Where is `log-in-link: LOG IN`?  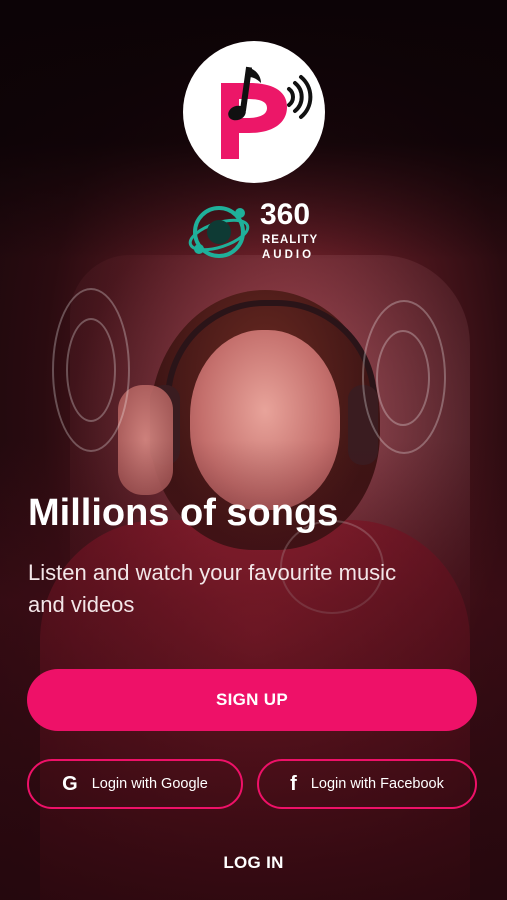 log-in-link: LOG IN is located at coordinates (253, 863).